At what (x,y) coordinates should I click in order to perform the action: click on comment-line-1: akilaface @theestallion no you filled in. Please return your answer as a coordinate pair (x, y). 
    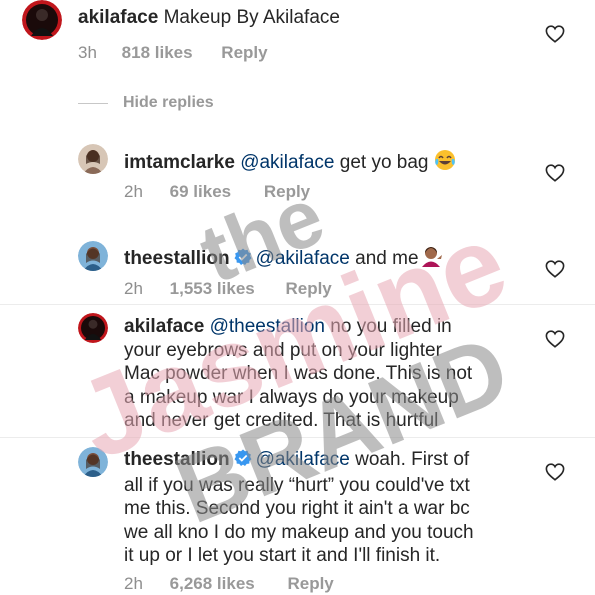
    Looking at the image, I should click on (334, 327).